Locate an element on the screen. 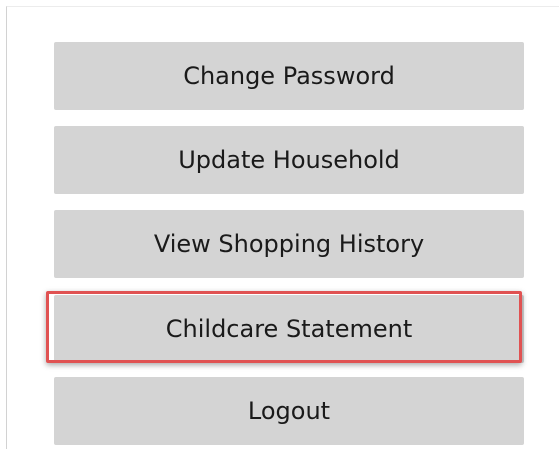  view-shopping-history-label: View Shopping History is located at coordinates (289, 244).